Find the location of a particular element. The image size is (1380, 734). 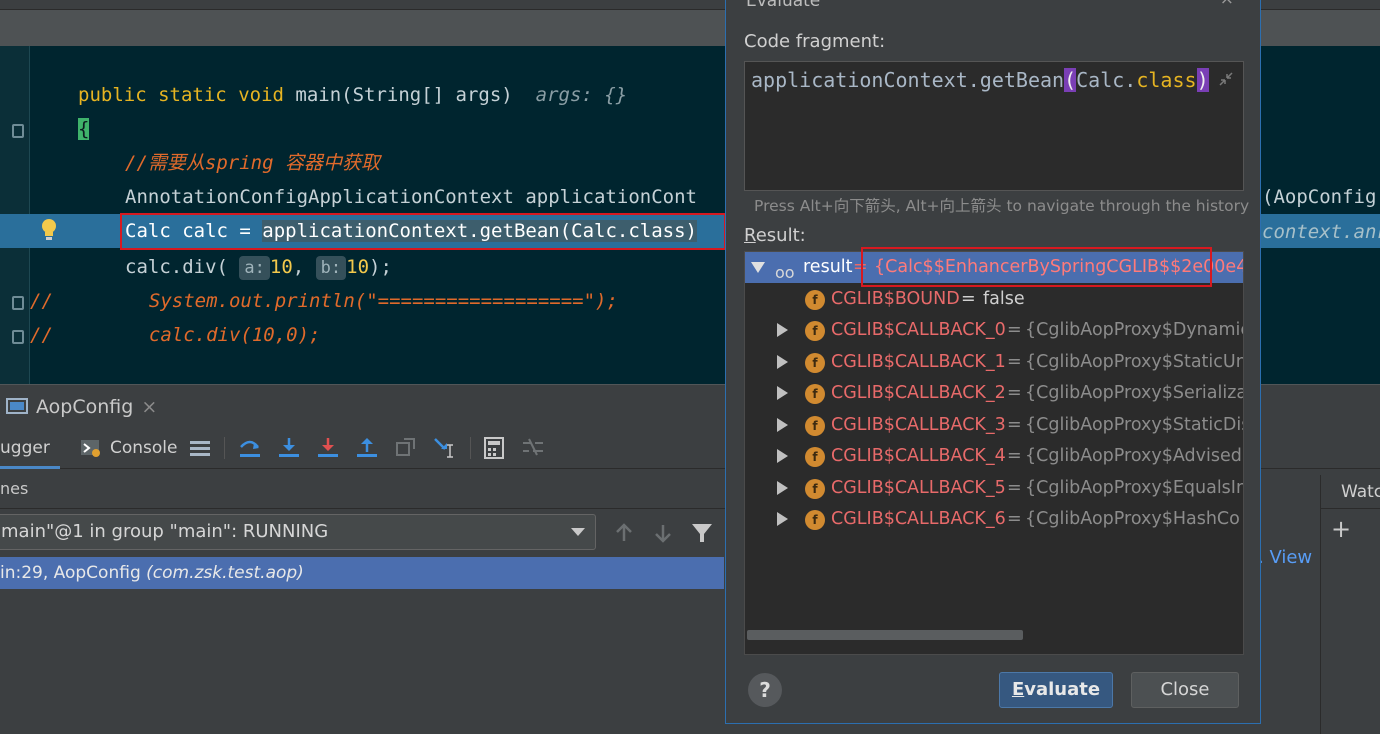

tab-console: Console is located at coordinates (129, 448).